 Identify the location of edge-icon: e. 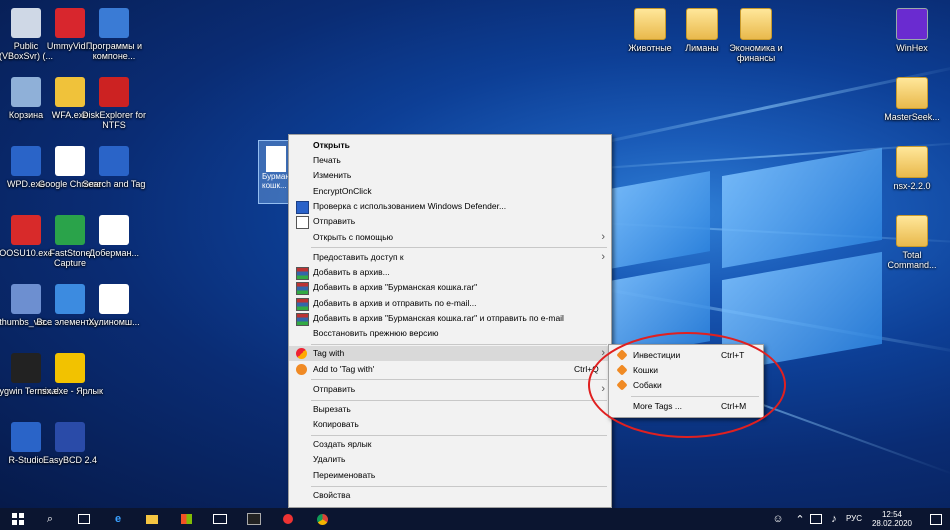
(118, 519).